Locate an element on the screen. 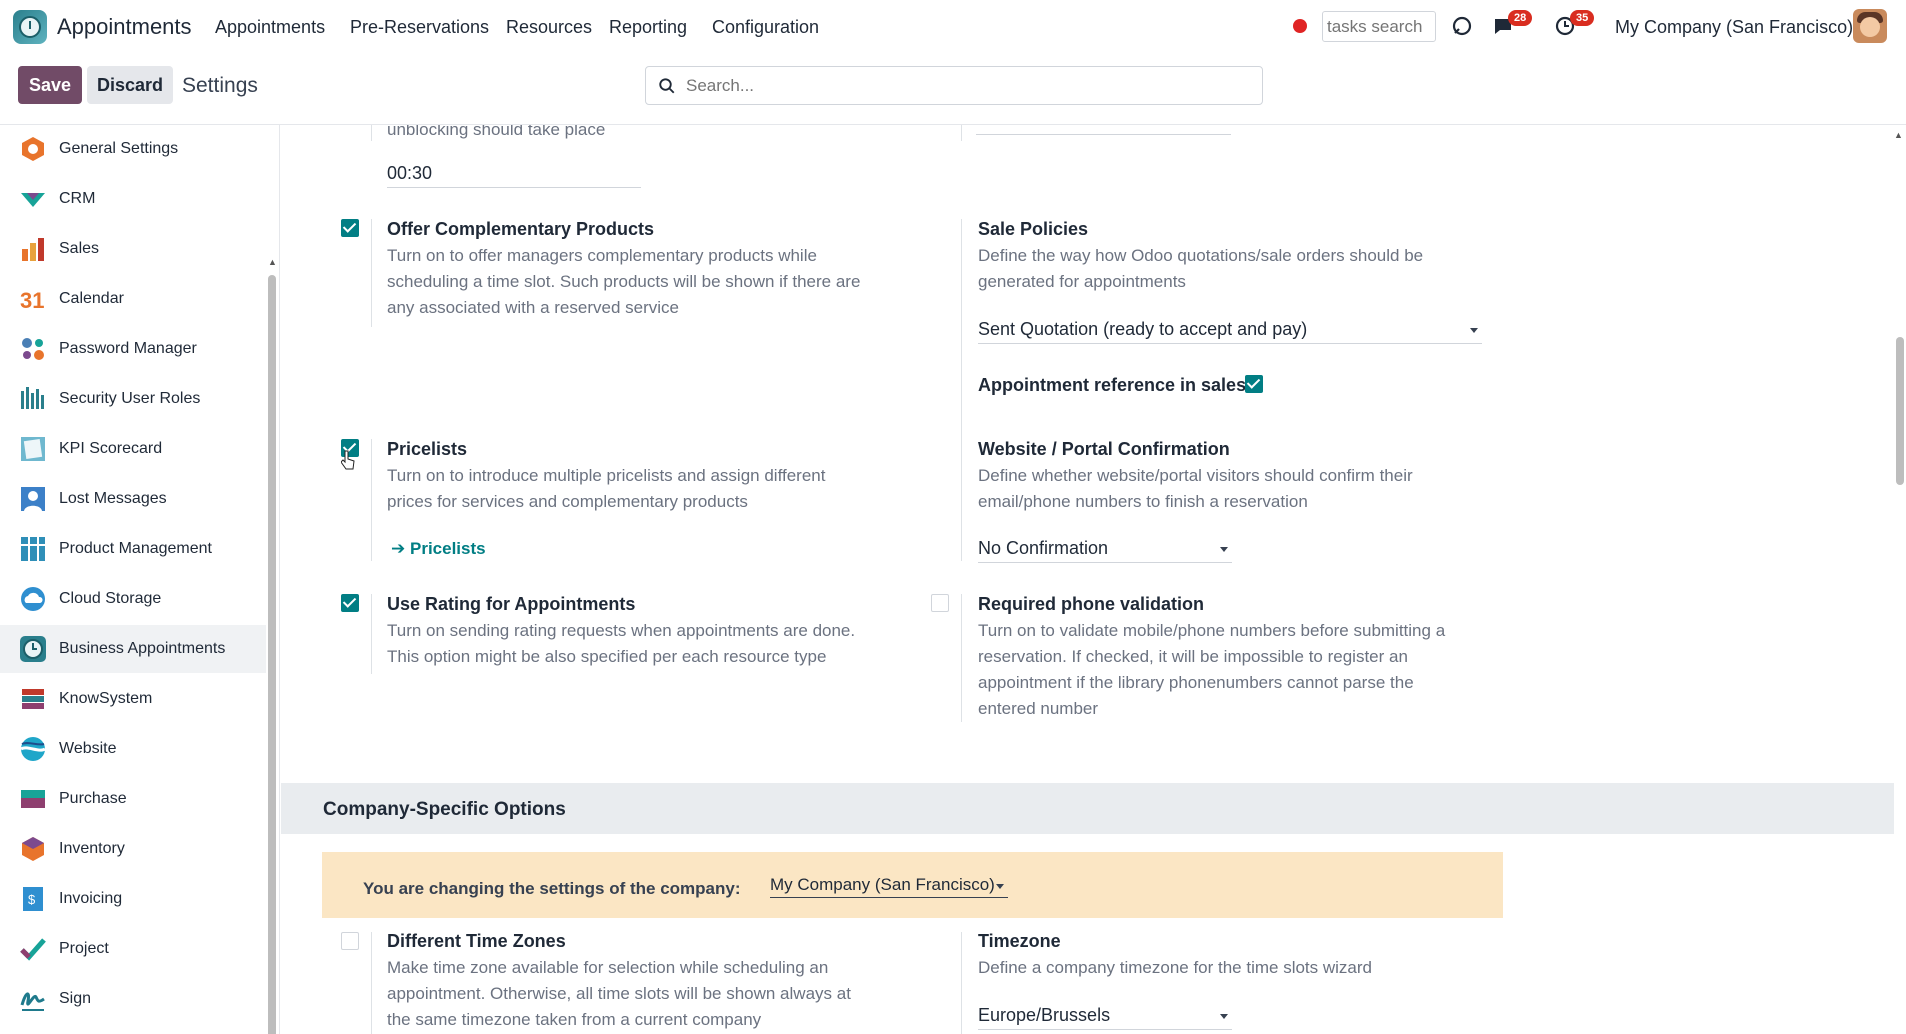 The image size is (1906, 1034). appointment-reference-label: Appointment reference in sales is located at coordinates (1112, 385).